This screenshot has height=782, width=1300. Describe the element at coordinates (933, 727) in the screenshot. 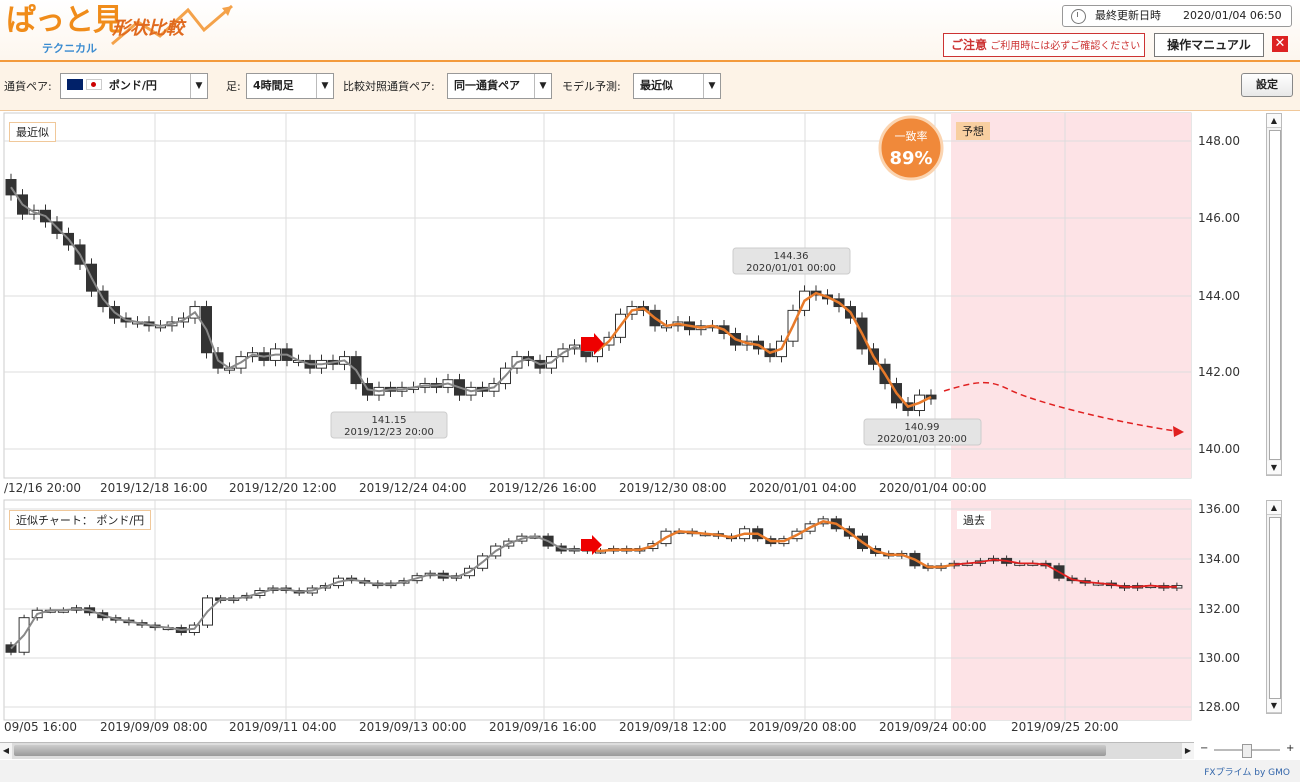

I see `bottom-x-tick: 2019/09/24 00:00` at that location.